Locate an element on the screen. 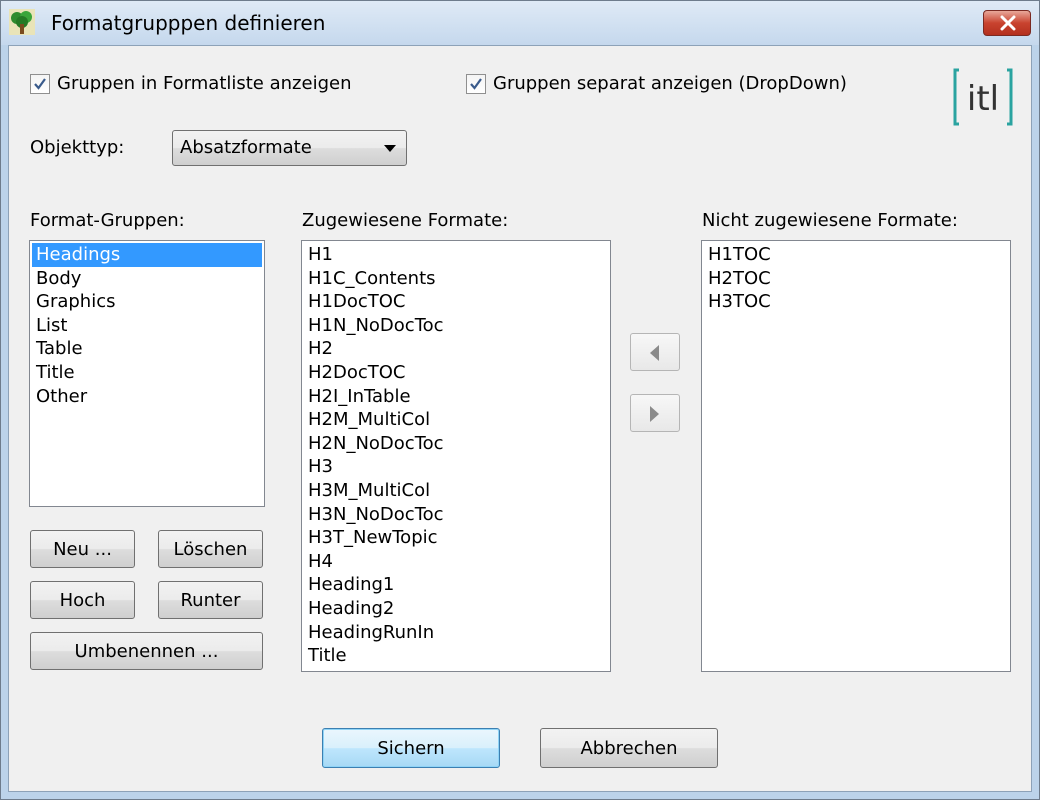 This screenshot has width=1040, height=800. arrow-right-icon is located at coordinates (654, 414).